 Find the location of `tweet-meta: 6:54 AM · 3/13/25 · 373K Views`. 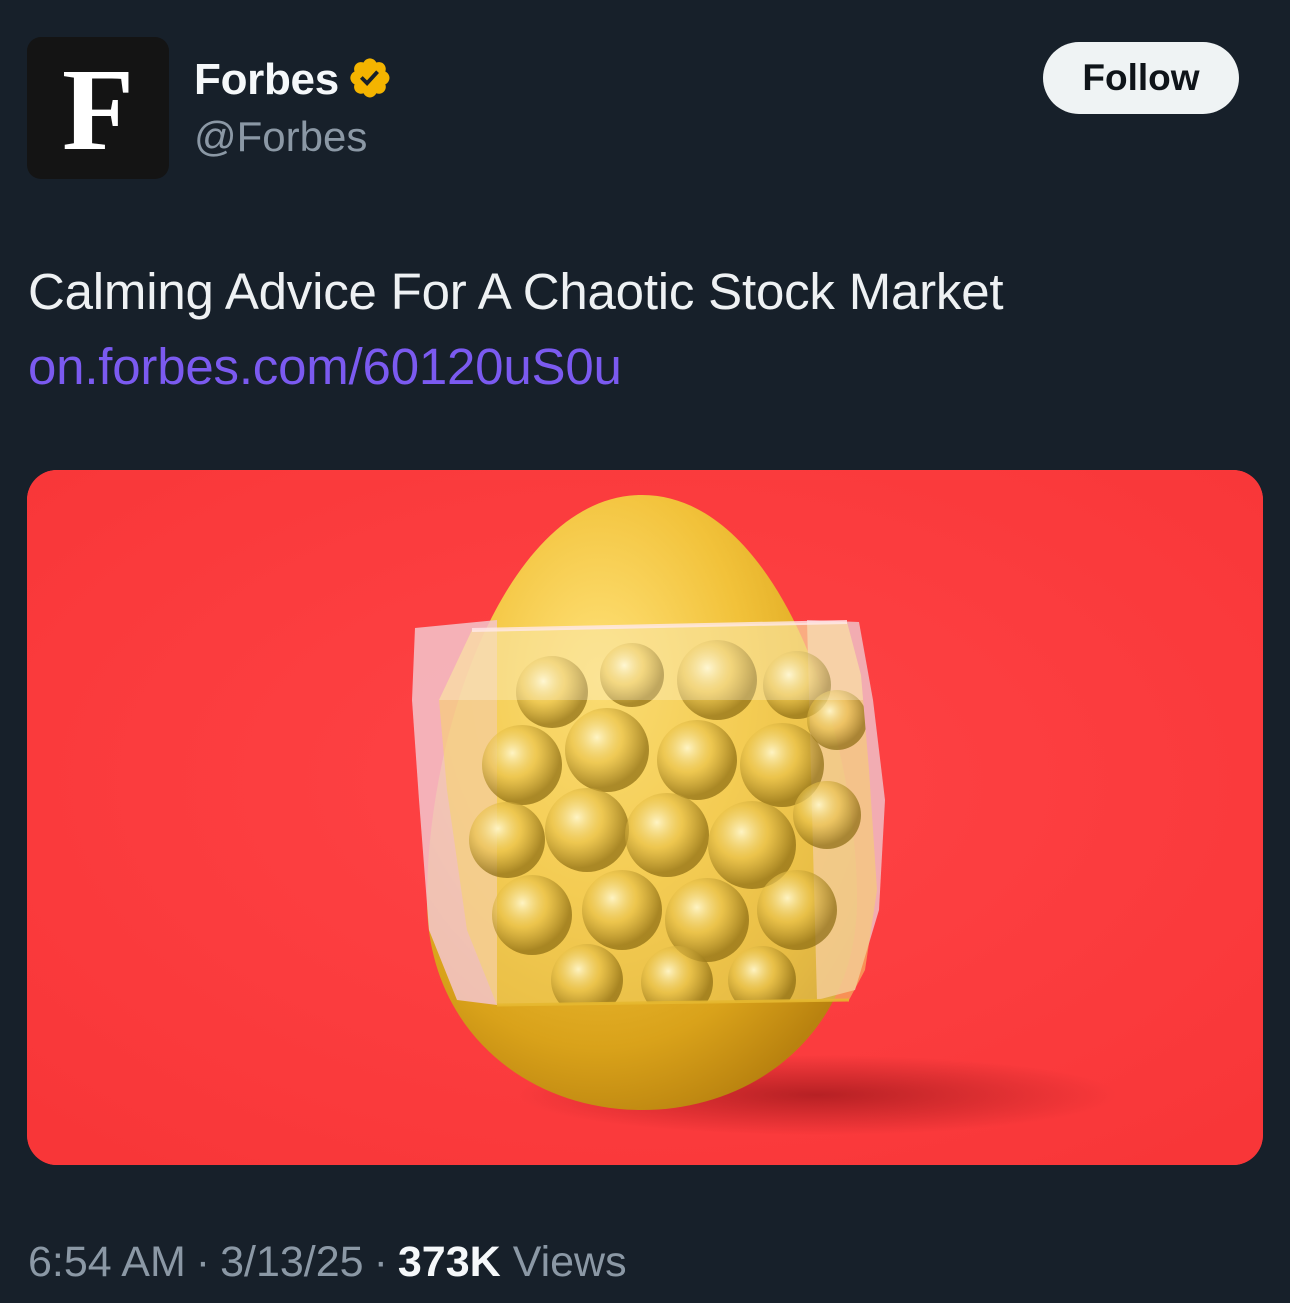

tweet-meta: 6:54 AM · 3/13/25 · 373K Views is located at coordinates (327, 1262).